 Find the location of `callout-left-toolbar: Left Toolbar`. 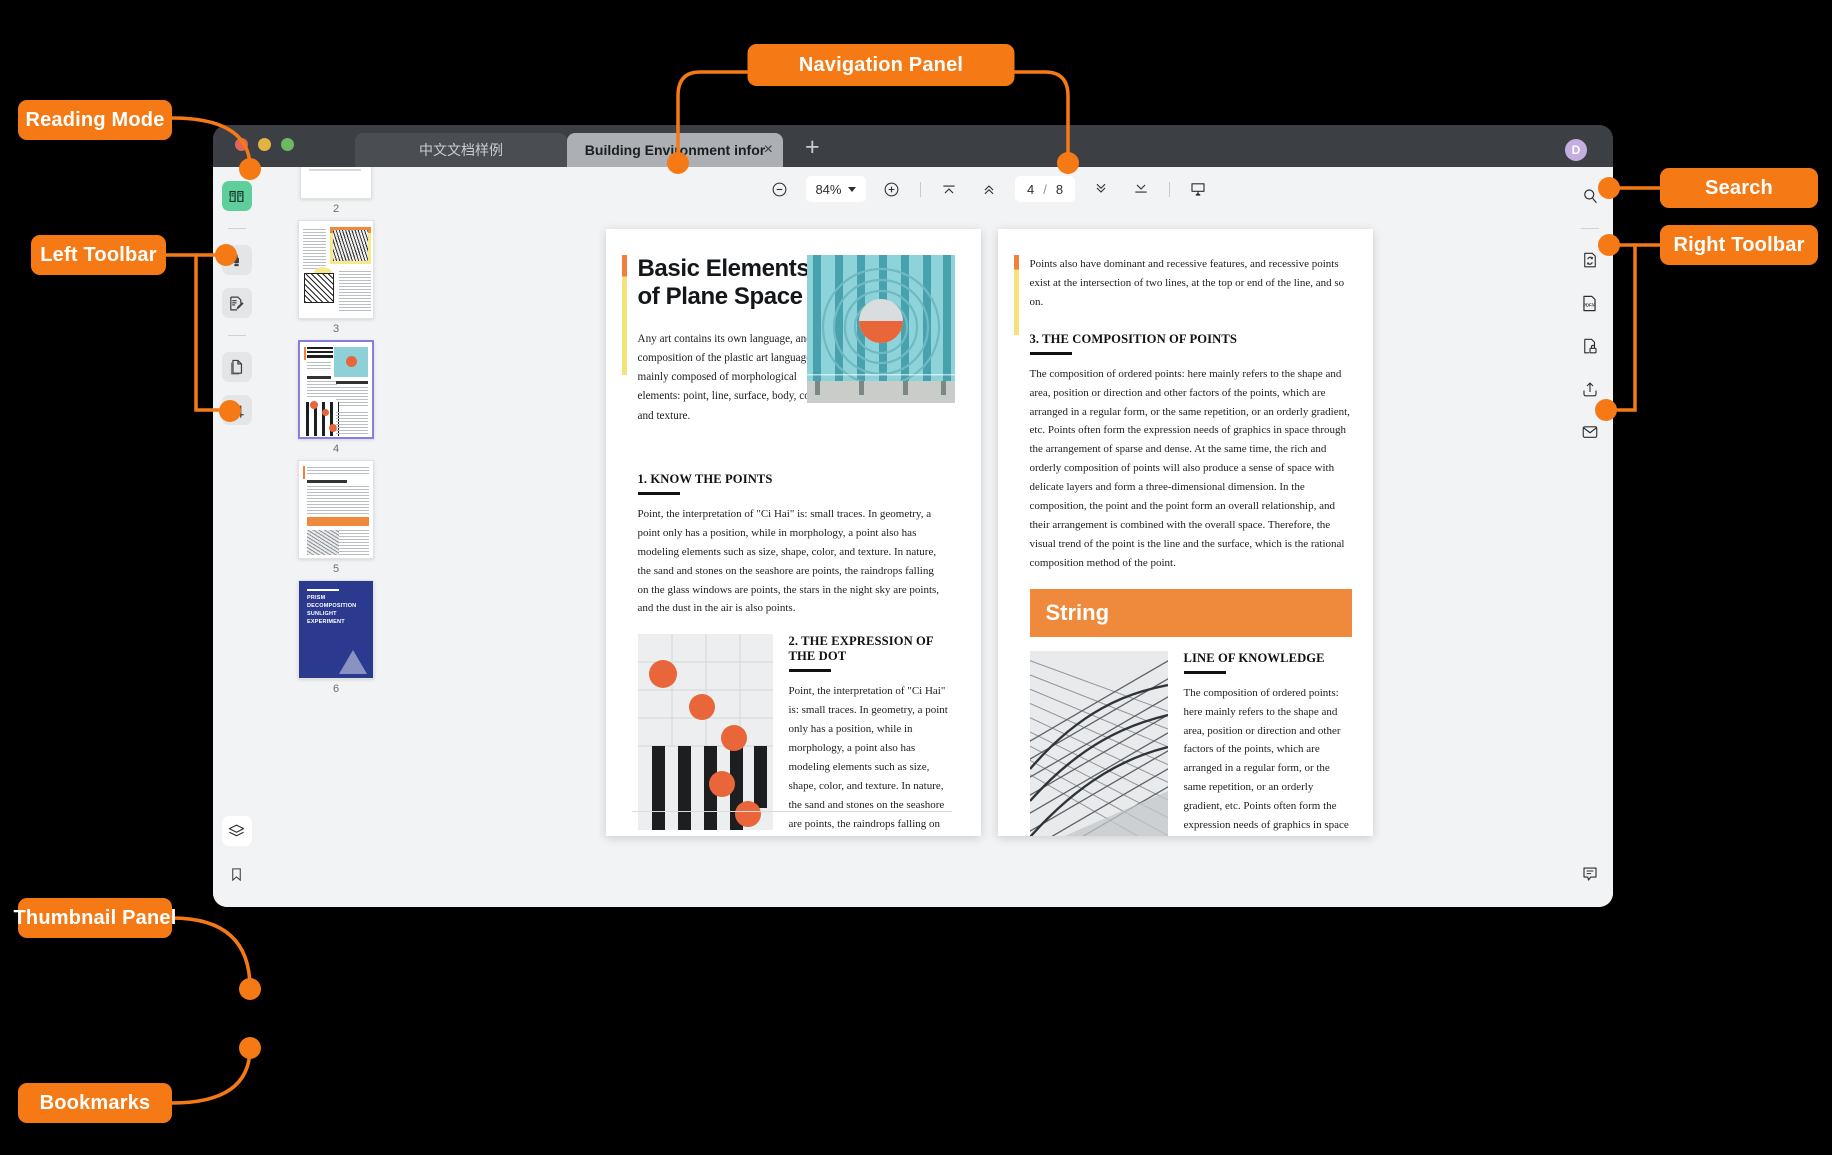

callout-left-toolbar: Left Toolbar is located at coordinates (98, 255).